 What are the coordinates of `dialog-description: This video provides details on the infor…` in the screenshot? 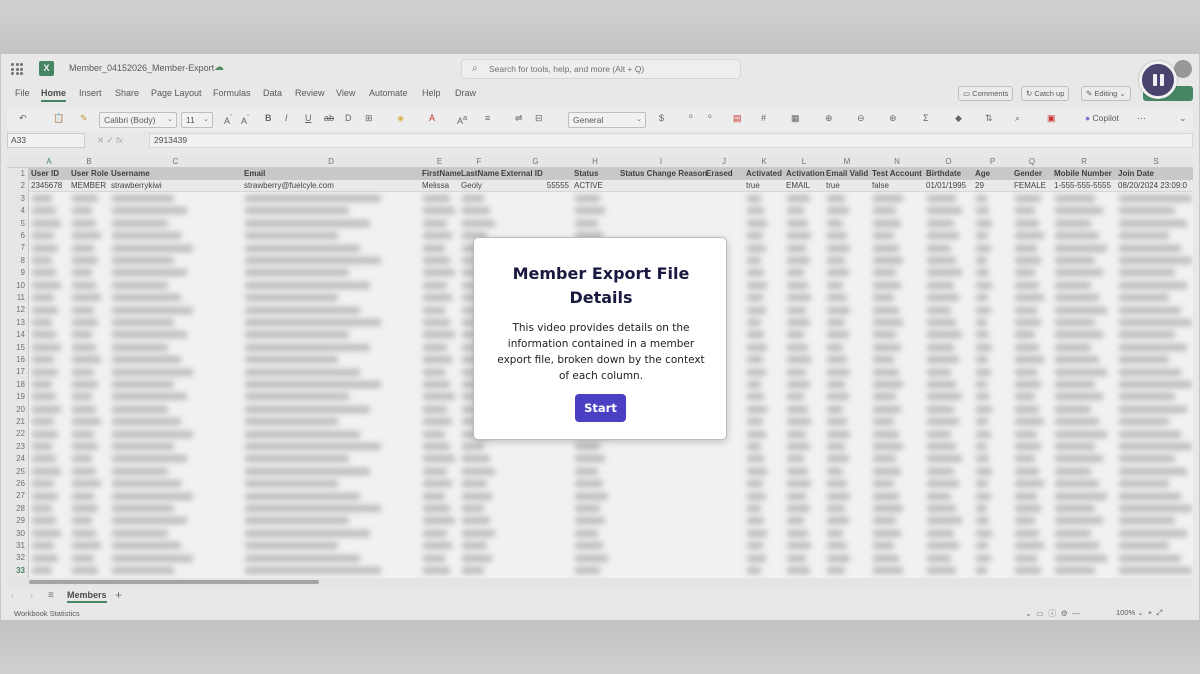 It's located at (601, 352).